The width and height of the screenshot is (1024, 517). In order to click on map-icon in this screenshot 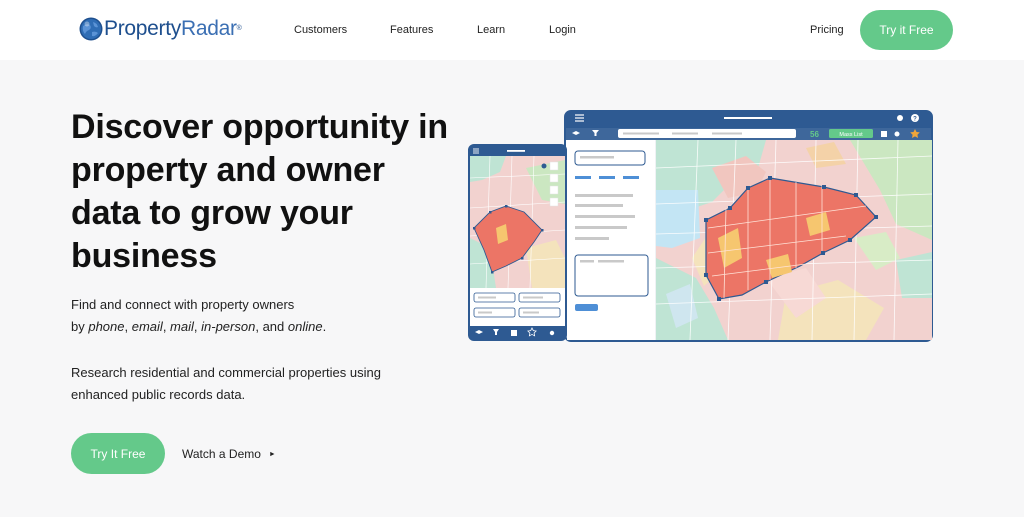, I will do `click(884, 134)`.